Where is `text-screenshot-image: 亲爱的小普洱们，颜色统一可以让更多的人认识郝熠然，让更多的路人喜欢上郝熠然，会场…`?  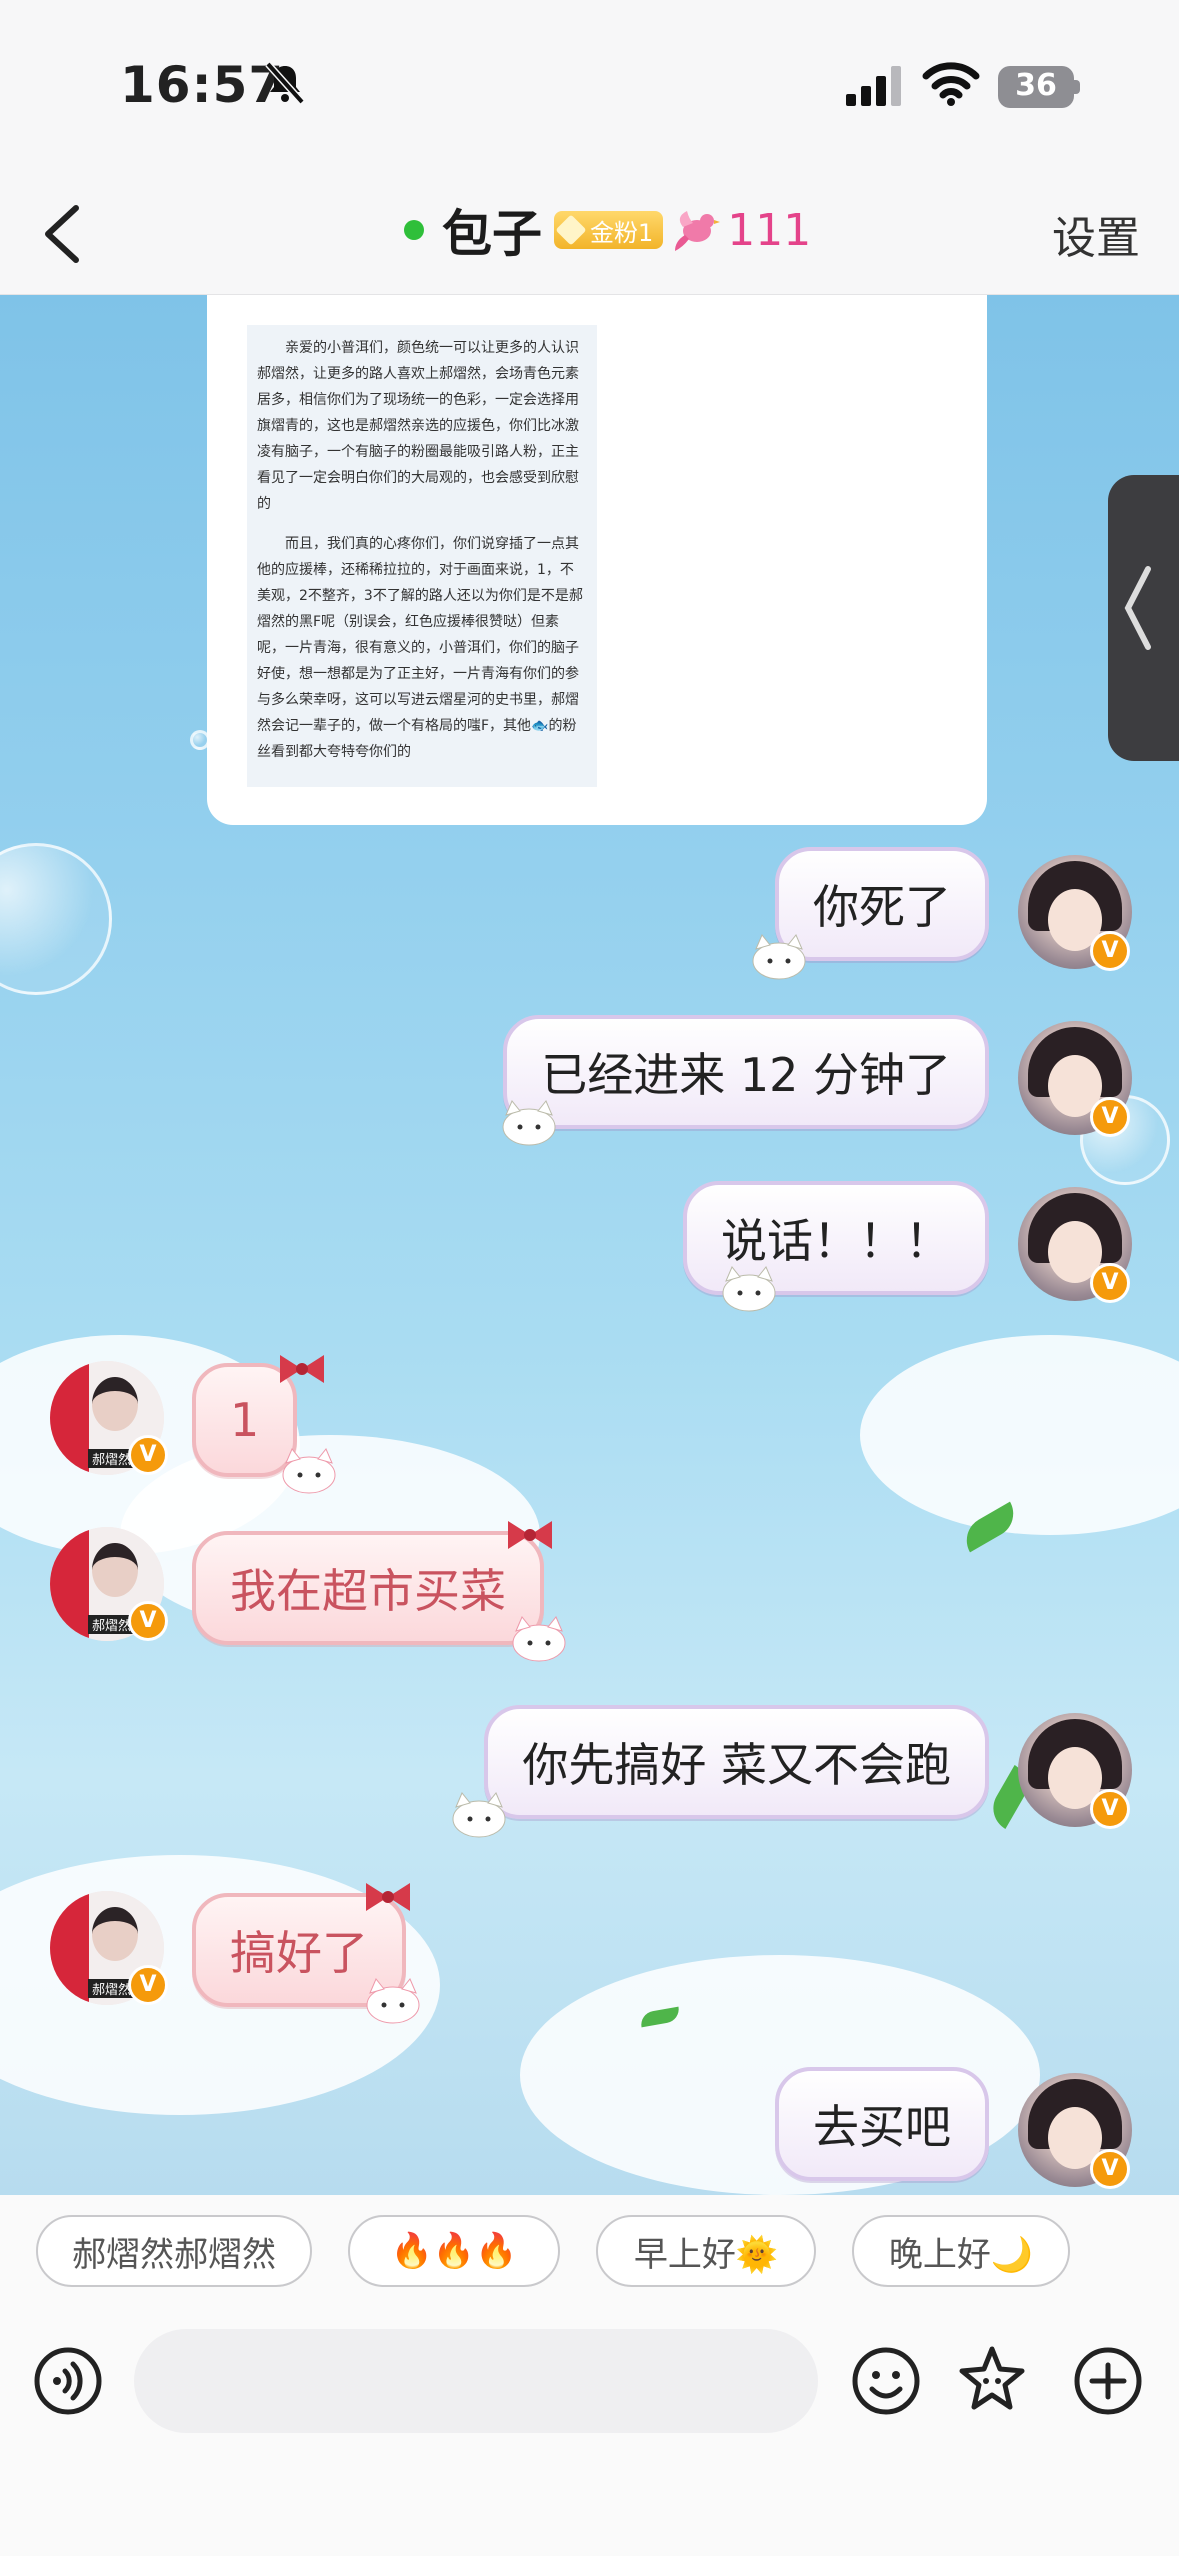 text-screenshot-image: 亲爱的小普洱们，颜色统一可以让更多的人认识郝熠然，让更多的路人喜欢上郝熠然，会场… is located at coordinates (422, 556).